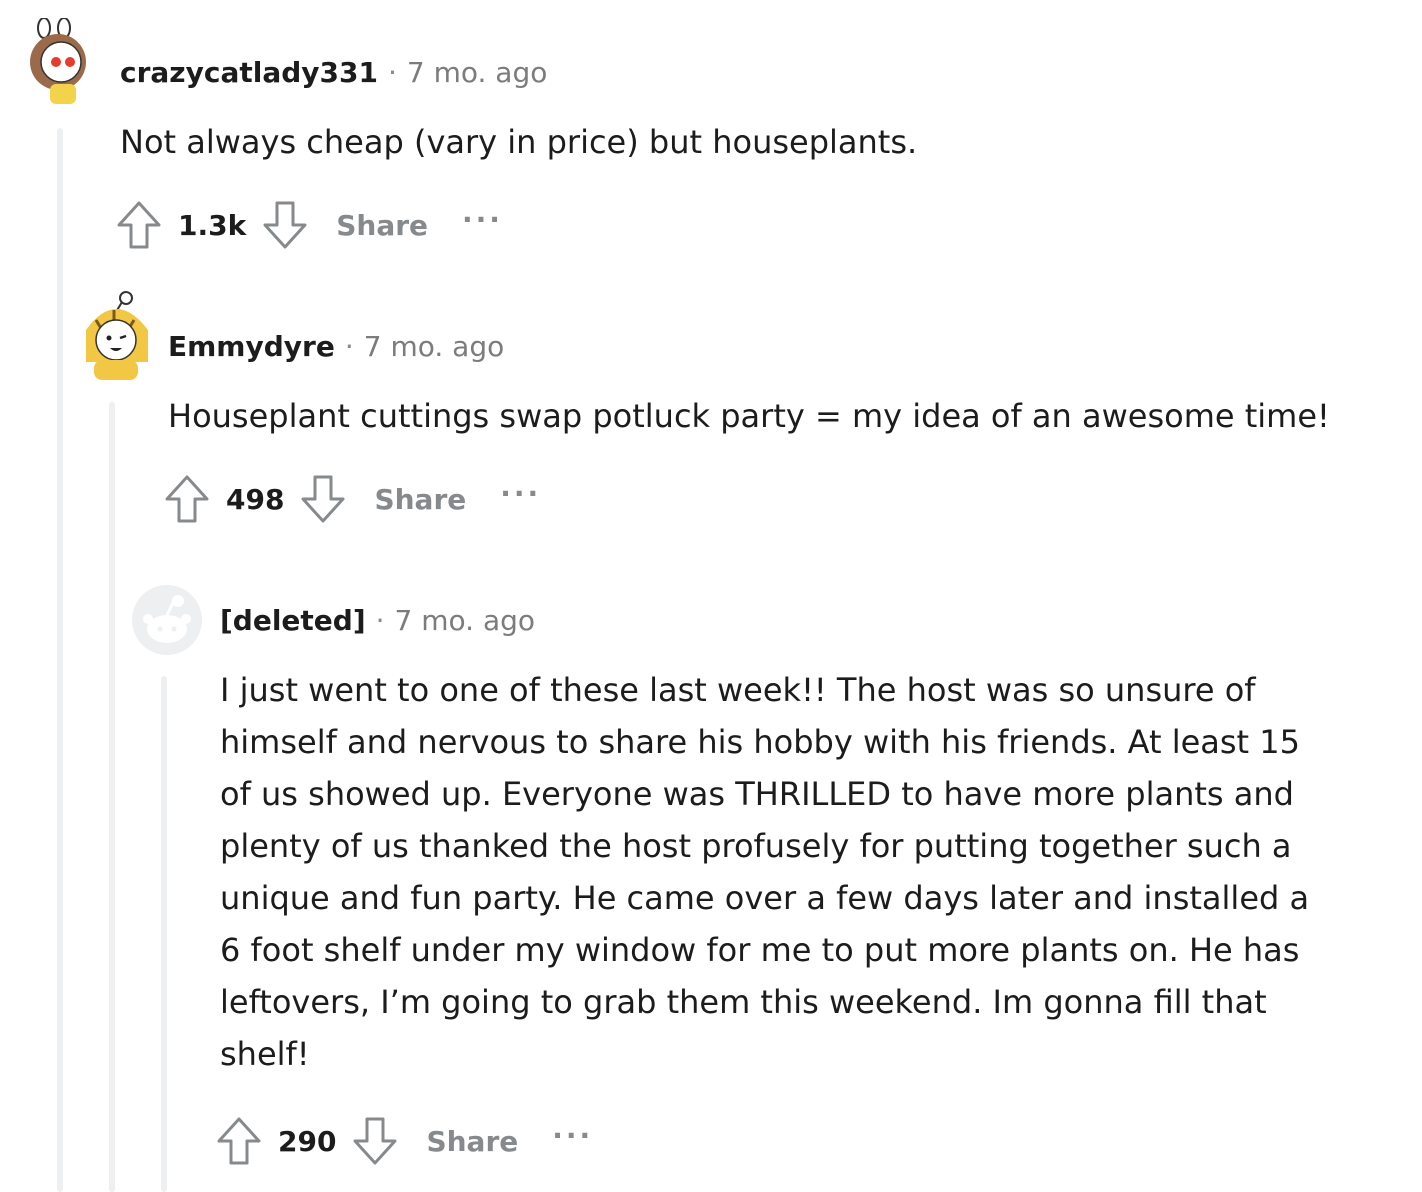 Image resolution: width=1422 pixels, height=1192 pixels. What do you see at coordinates (59, 60) in the screenshot?
I see `avatar-crazycatlady331` at bounding box center [59, 60].